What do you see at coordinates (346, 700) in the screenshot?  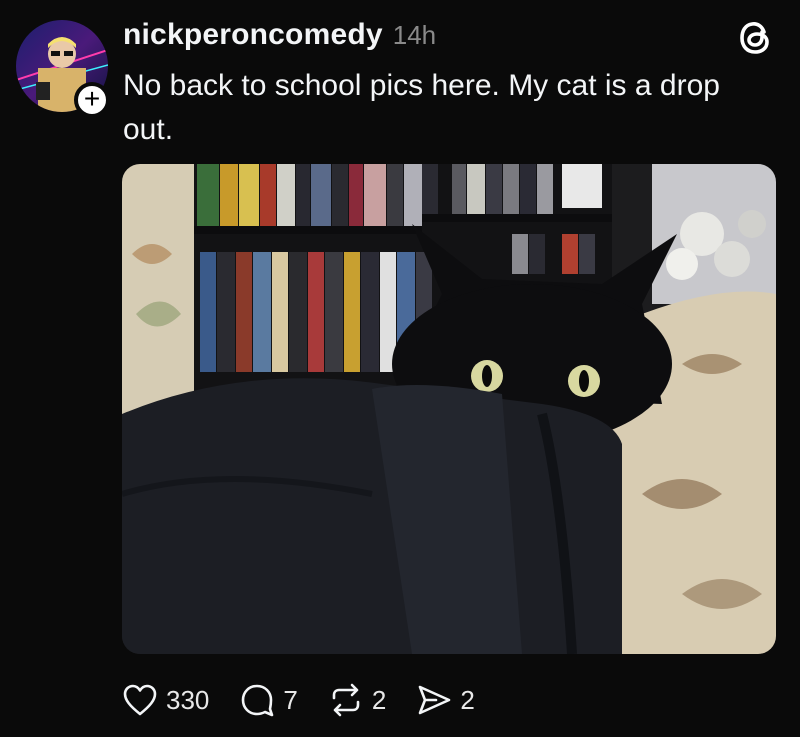 I see `repost-arrows-icon` at bounding box center [346, 700].